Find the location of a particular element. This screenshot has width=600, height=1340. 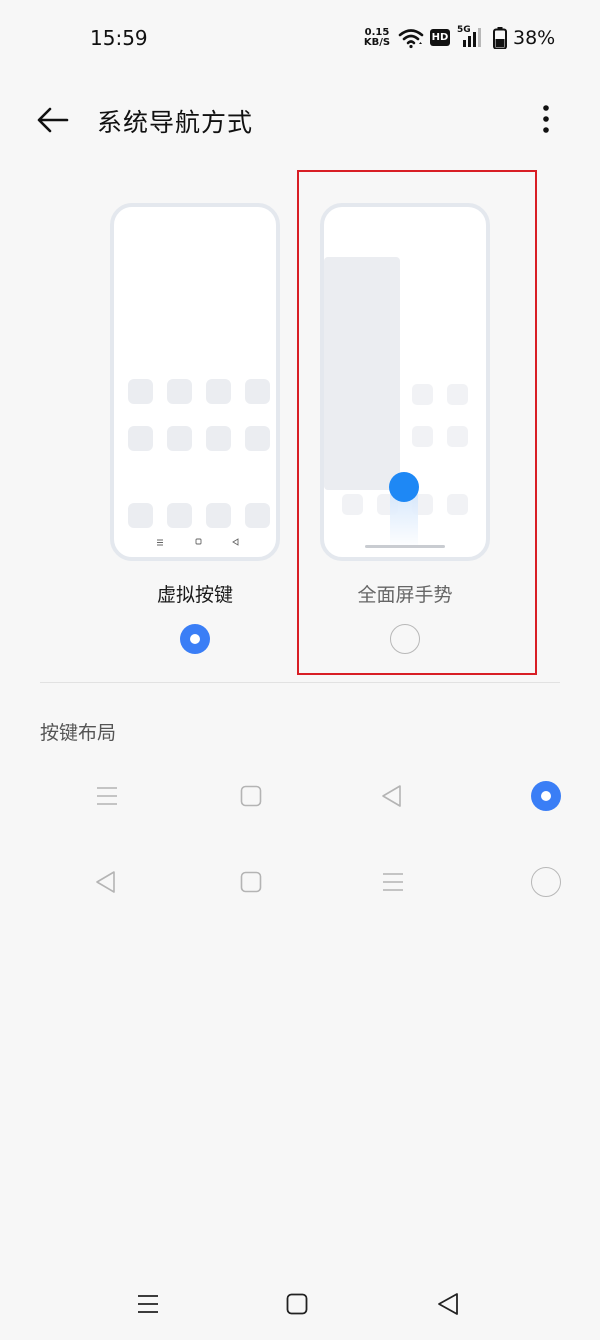

page-title: 系统导航方式 is located at coordinates (175, 122).